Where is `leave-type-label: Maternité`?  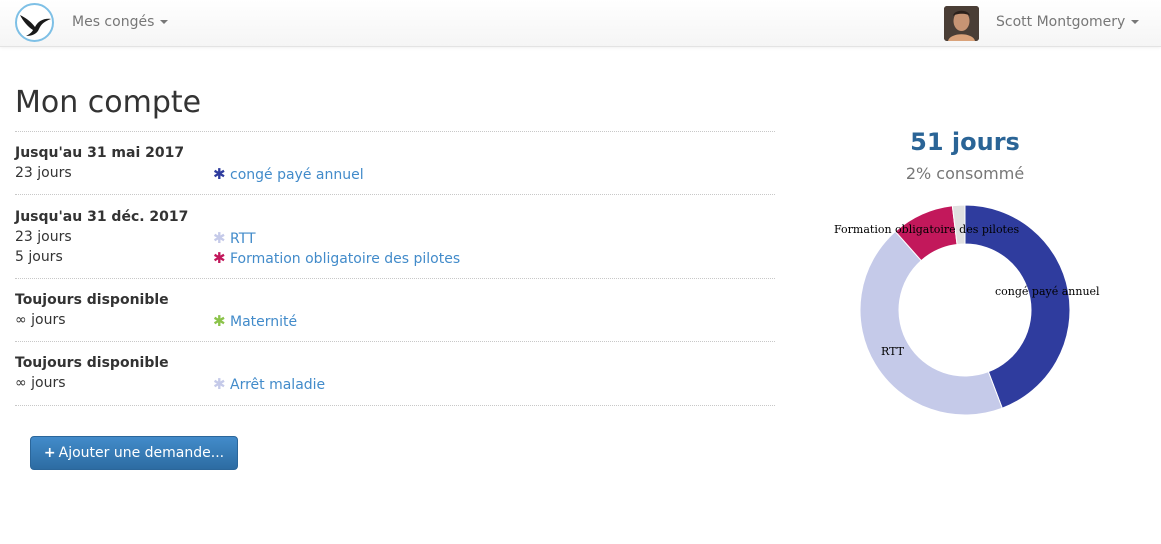
leave-type-label: Maternité is located at coordinates (264, 322).